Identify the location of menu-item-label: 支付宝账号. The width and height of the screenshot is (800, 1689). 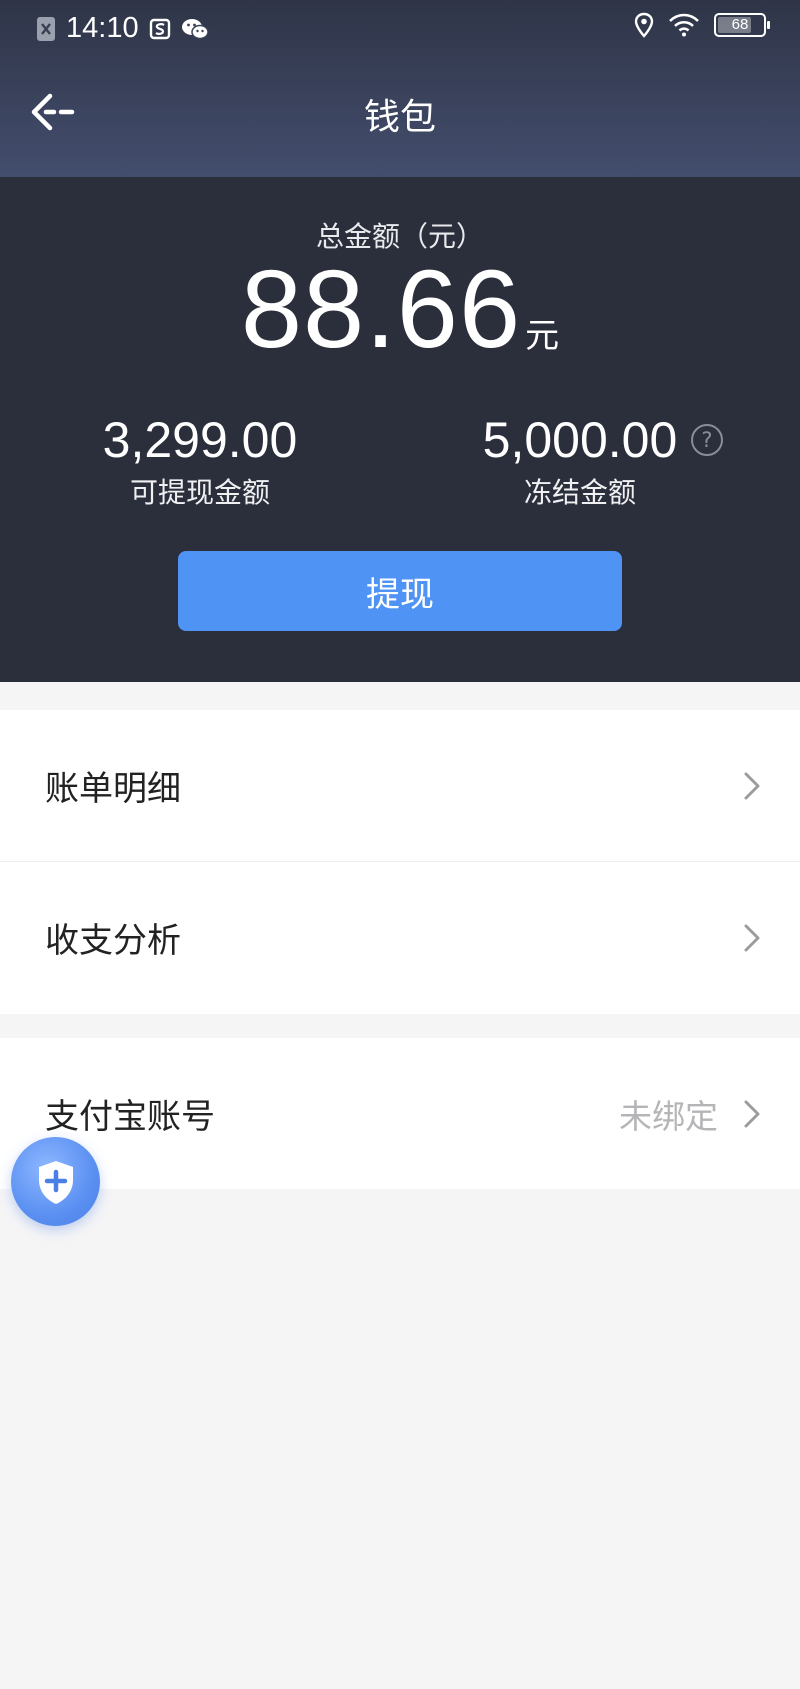
(130, 1117).